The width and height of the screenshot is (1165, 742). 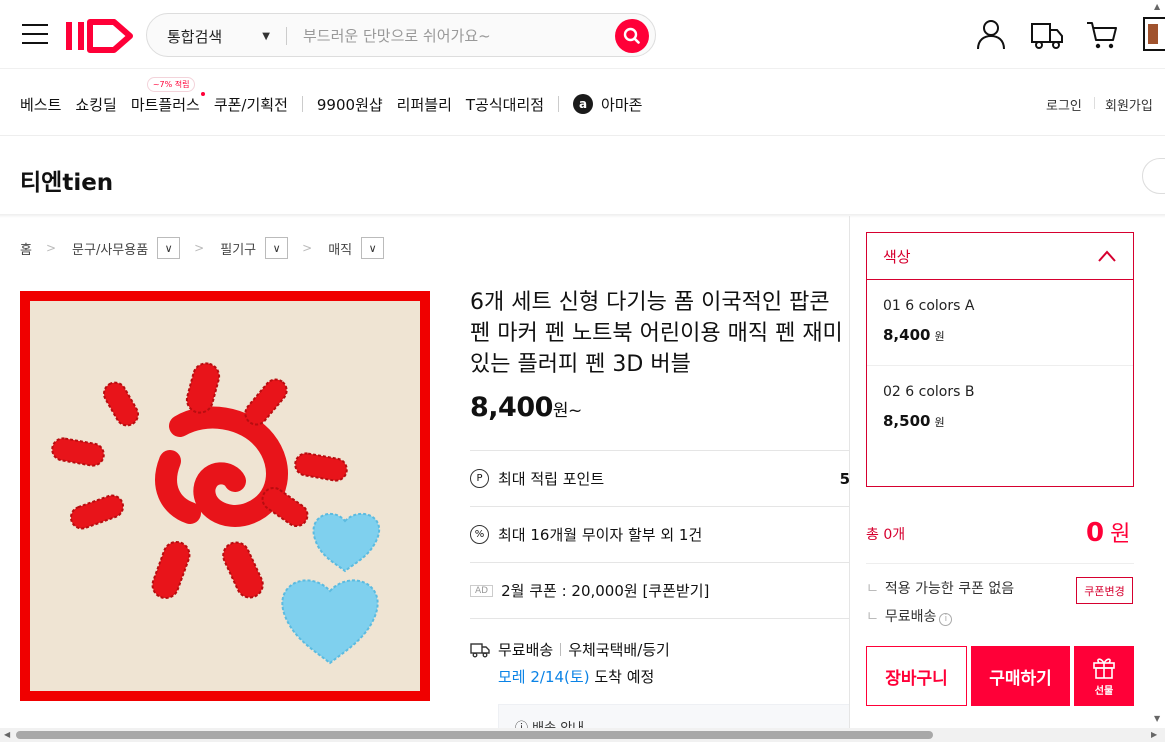 What do you see at coordinates (1020, 676) in the screenshot?
I see `buy-now-button: 구매하기` at bounding box center [1020, 676].